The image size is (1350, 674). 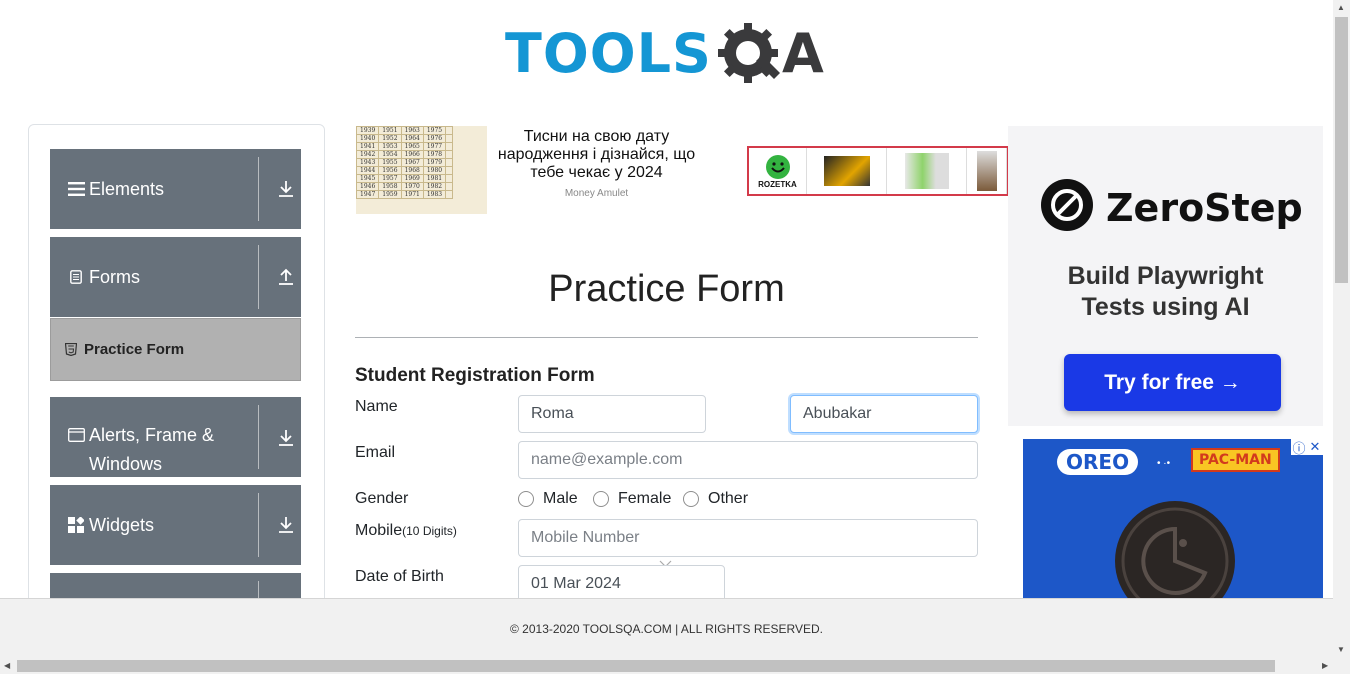 What do you see at coordinates (175, 277) in the screenshot?
I see `sidebar-group-forms: Forms` at bounding box center [175, 277].